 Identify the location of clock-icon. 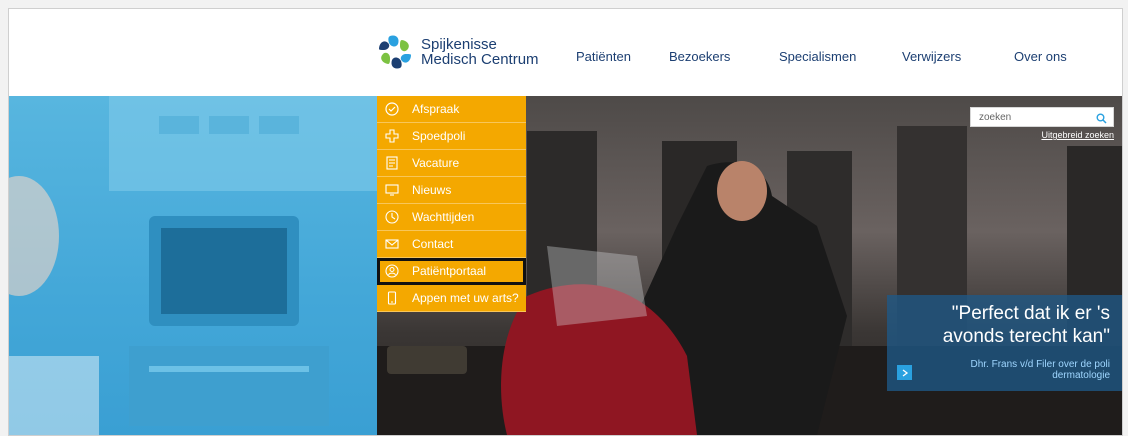
(392, 217).